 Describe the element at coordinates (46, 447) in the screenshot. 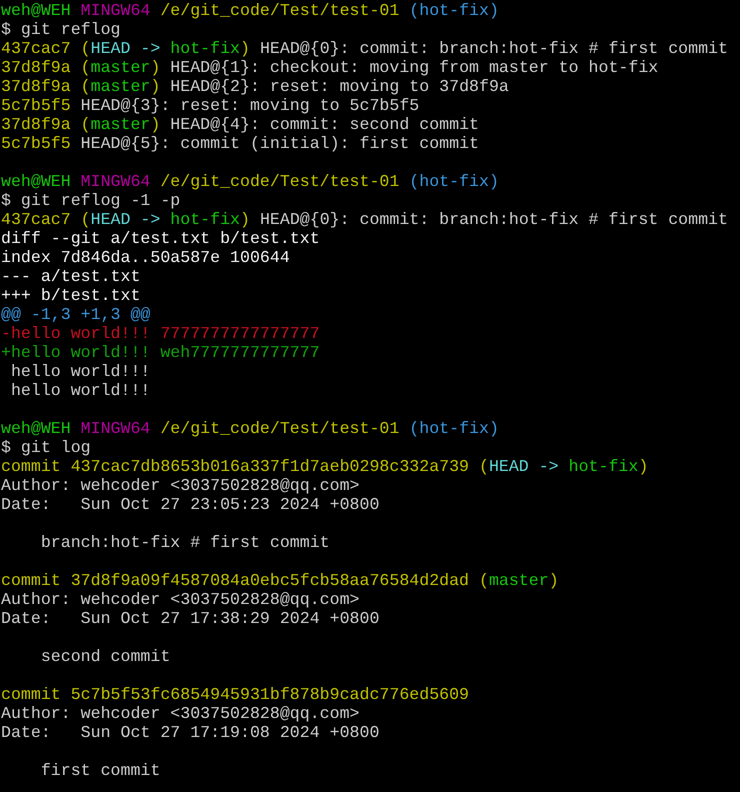

I see `command-line: $ git log` at that location.